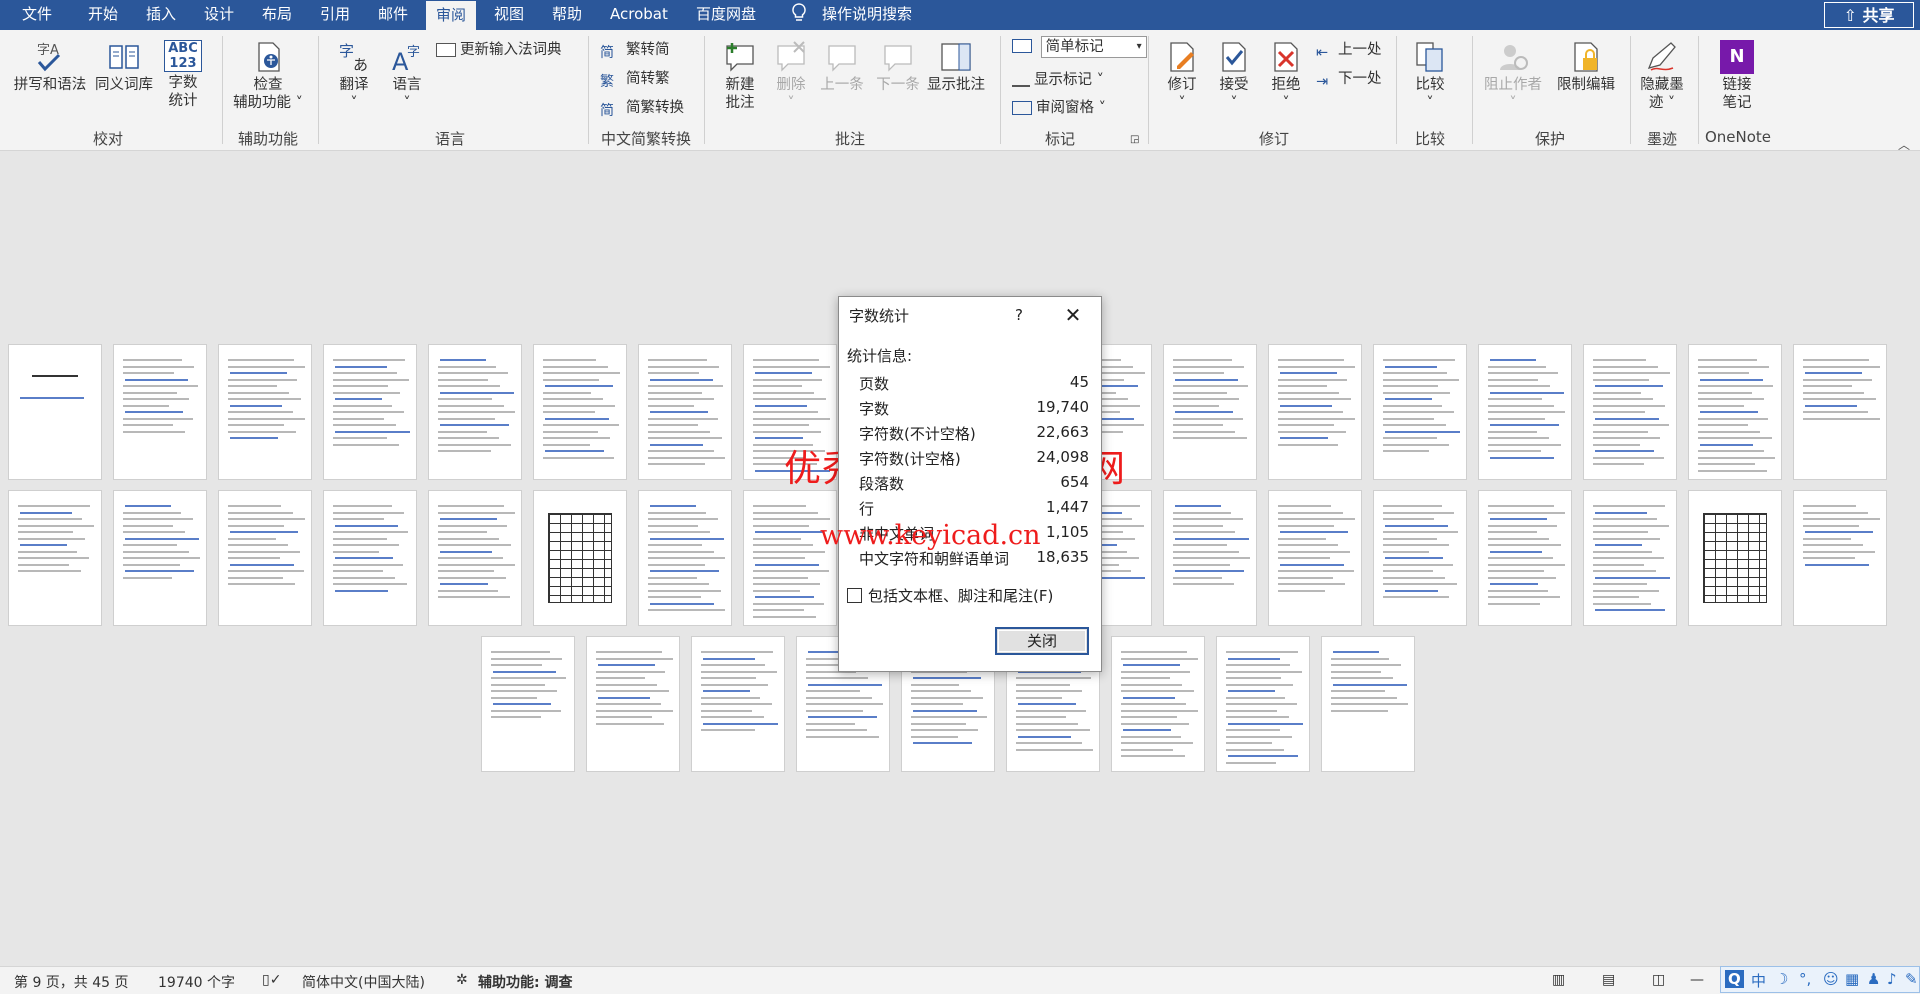 The image size is (1920, 994). Describe the element at coordinates (407, 76) in the screenshot. I see `language-button: A字 语言 ˅` at that location.